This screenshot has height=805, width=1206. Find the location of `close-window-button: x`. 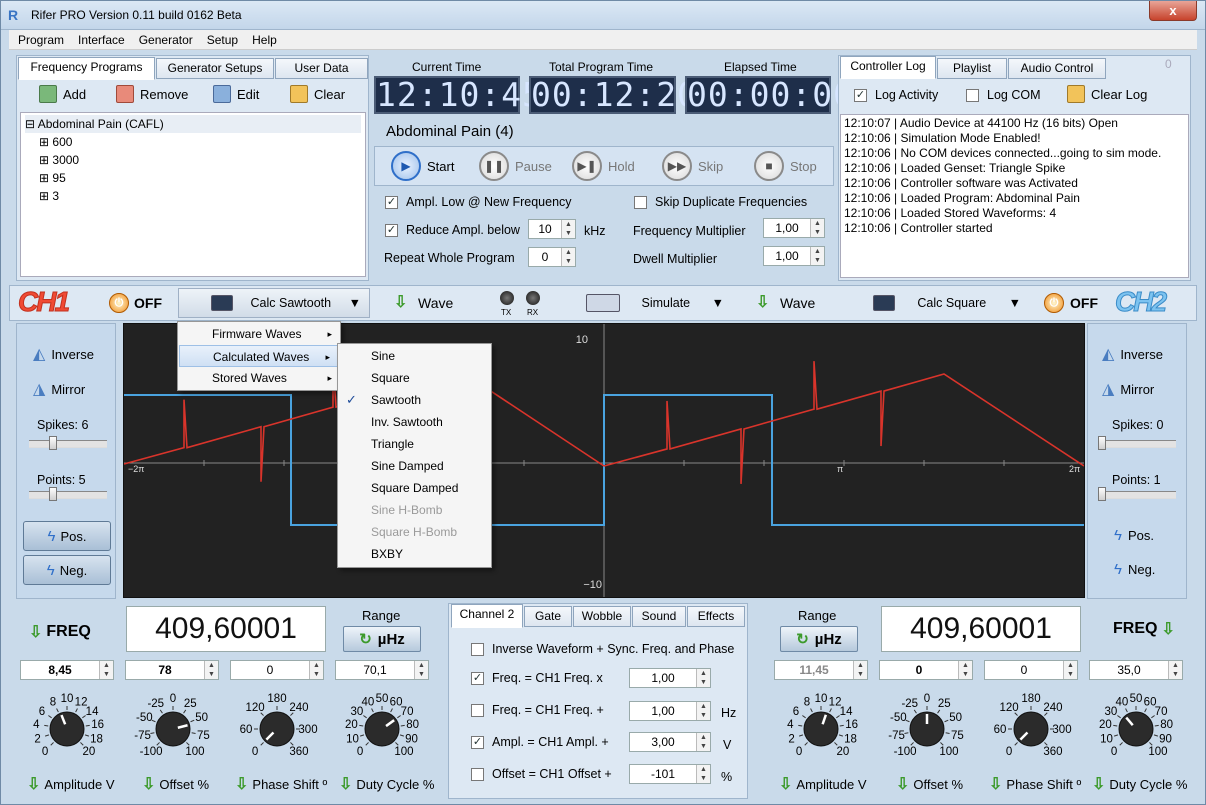

close-window-button: x is located at coordinates (1173, 11).